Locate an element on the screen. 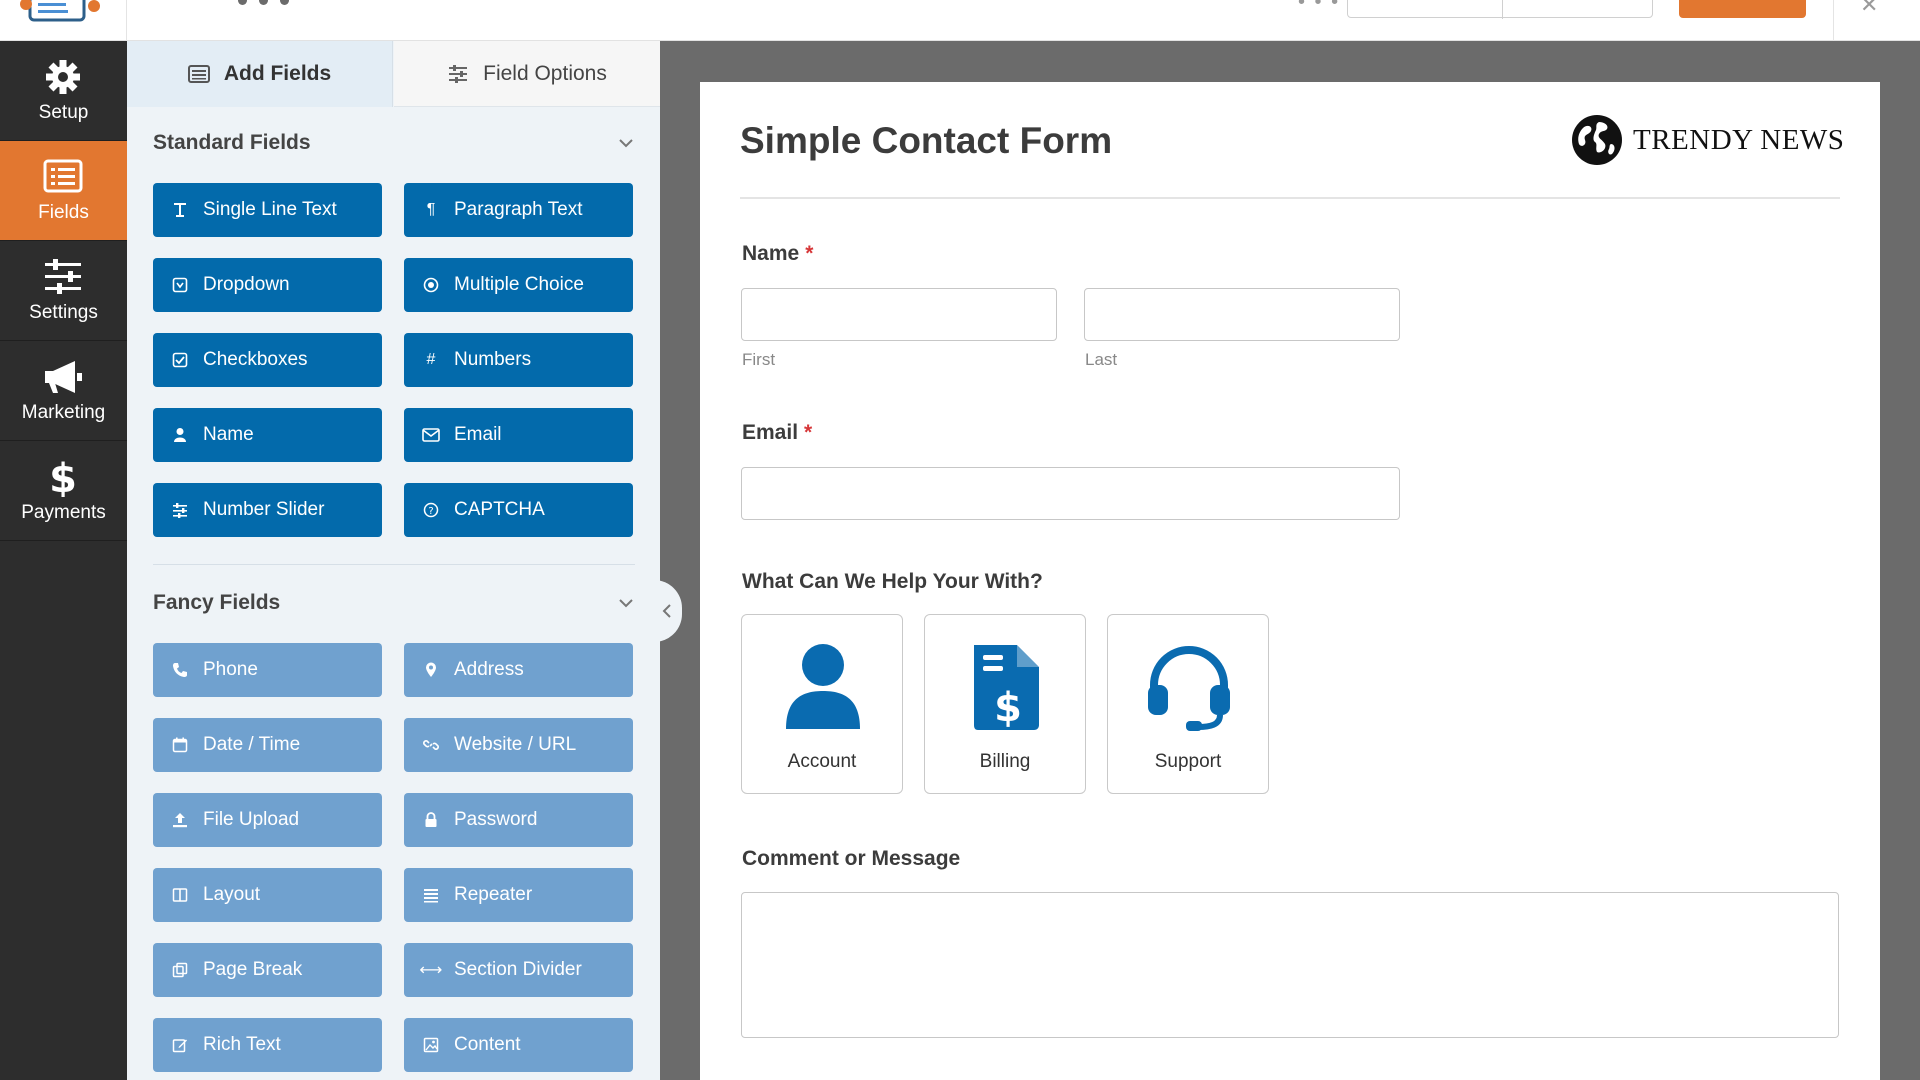  tab-field-options: Field Options is located at coordinates (527, 74).